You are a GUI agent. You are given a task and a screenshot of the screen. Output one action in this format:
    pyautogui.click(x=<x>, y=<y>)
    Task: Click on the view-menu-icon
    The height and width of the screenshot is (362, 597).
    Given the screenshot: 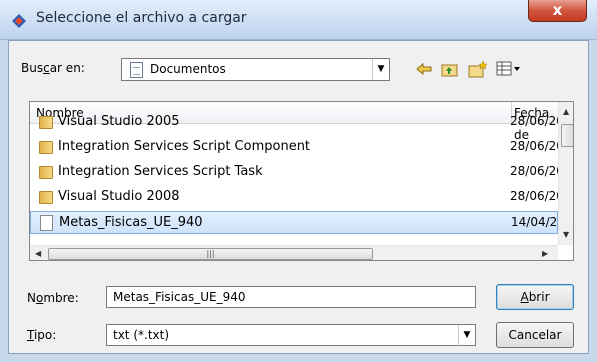 What is the action you would take?
    pyautogui.click(x=509, y=69)
    